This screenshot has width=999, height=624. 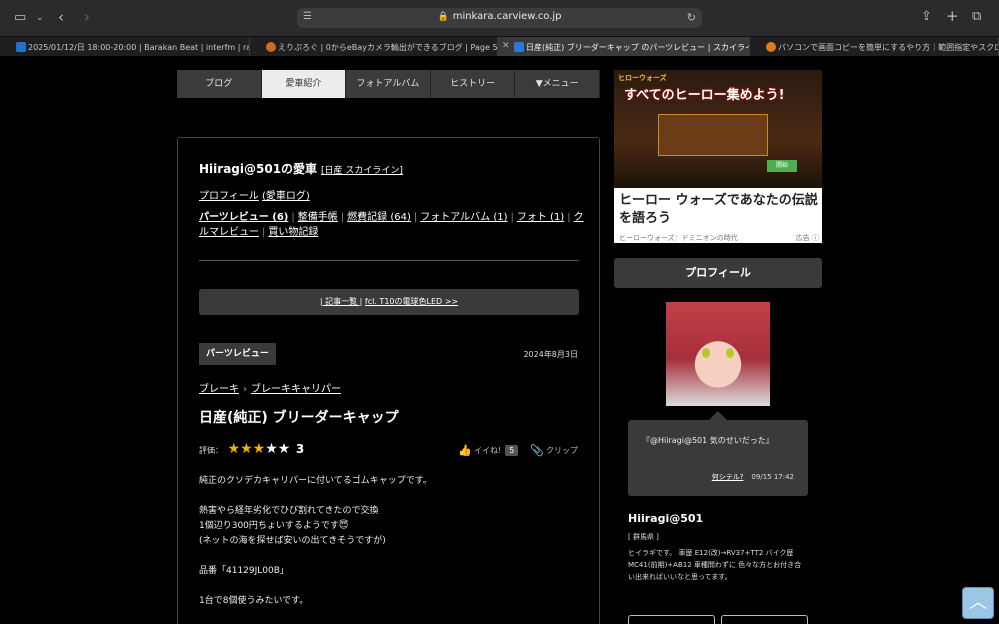 I want to click on status-meta: 何シテル? 09/15 17:42, so click(x=753, y=477).